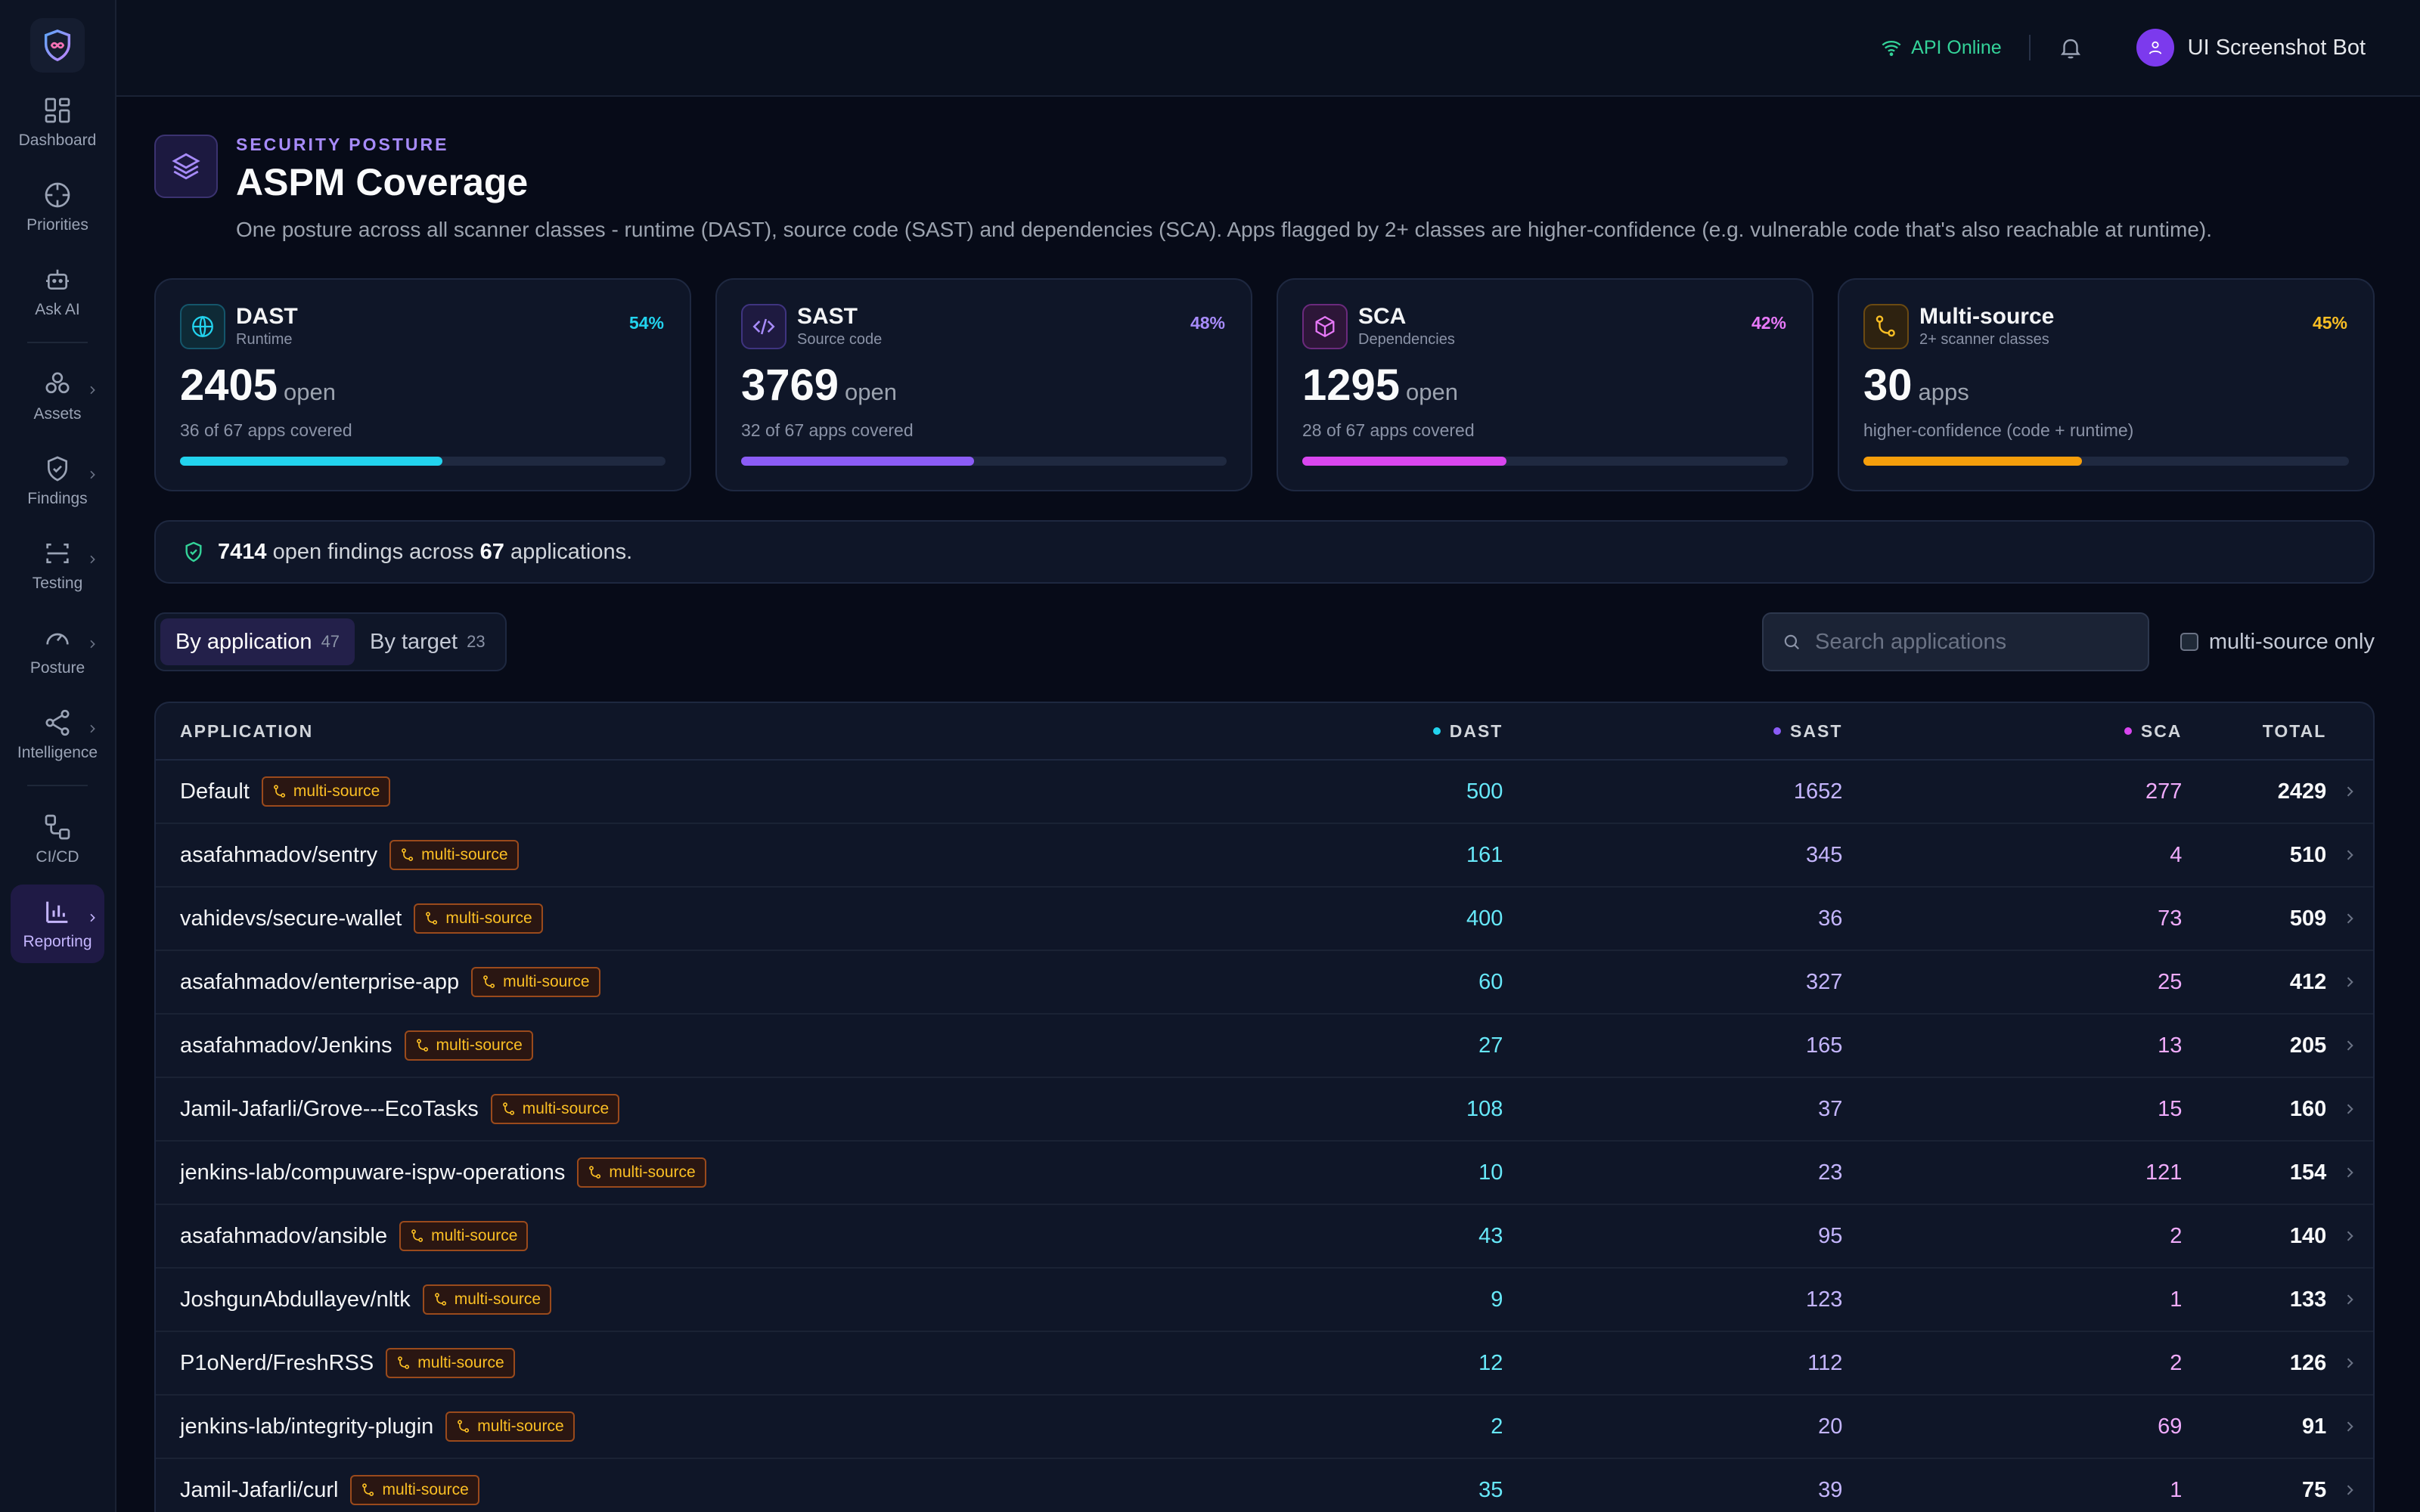  What do you see at coordinates (1484, 1108) in the screenshot?
I see `dast-count: 108` at bounding box center [1484, 1108].